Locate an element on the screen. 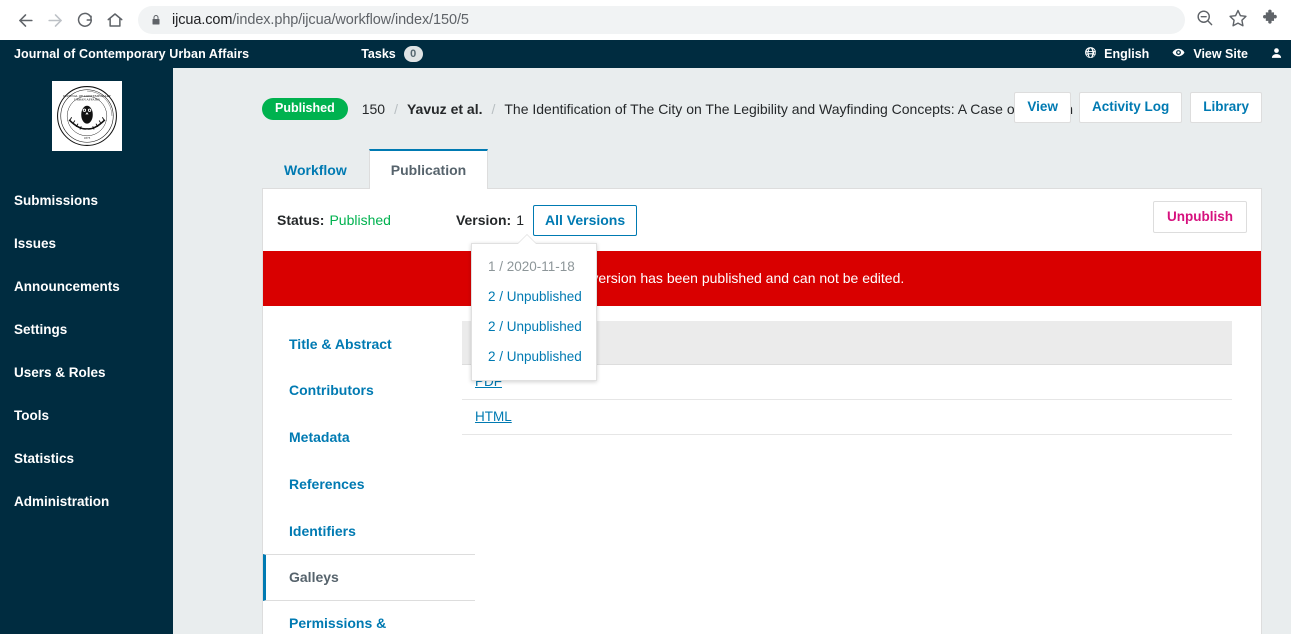 The image size is (1291, 634). extensions-area is located at coordinates (1264, 20).